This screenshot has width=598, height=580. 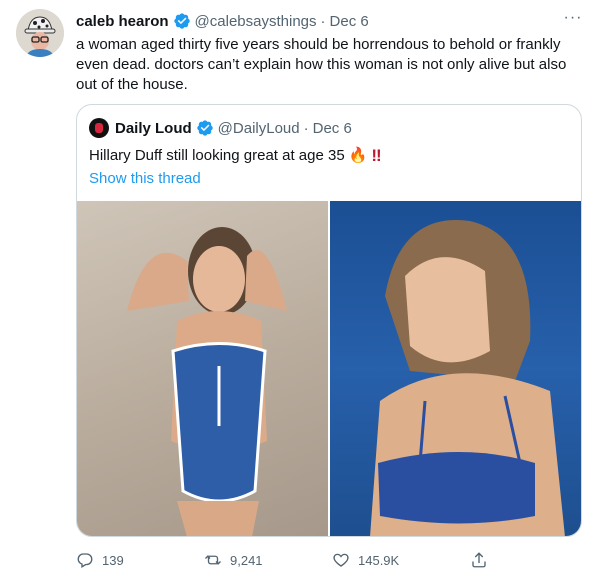 I want to click on retweet-count: 9,241, so click(x=246, y=560).